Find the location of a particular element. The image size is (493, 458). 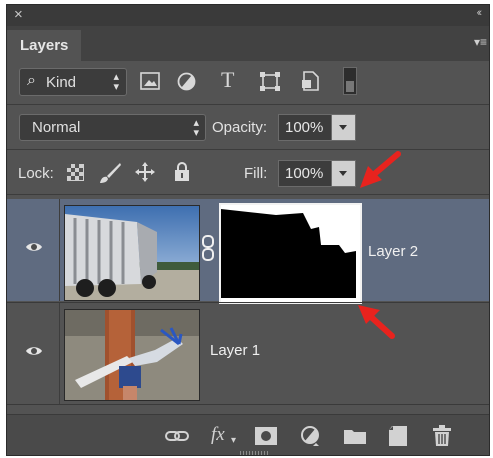

close-icon: × is located at coordinates (18, 14).